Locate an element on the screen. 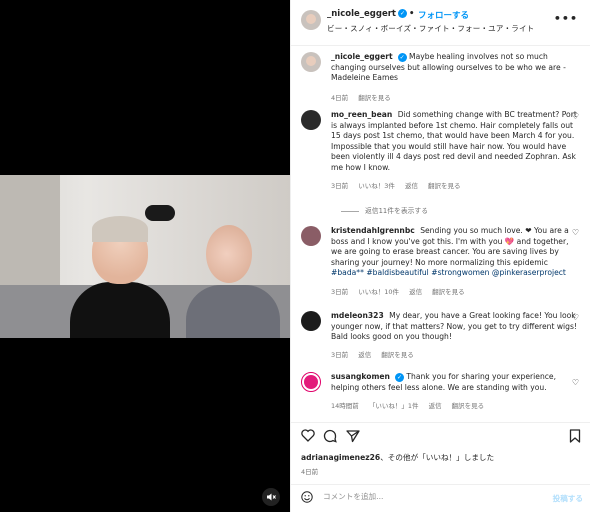 This screenshot has height=512, width=590. mute-icon is located at coordinates (271, 497).